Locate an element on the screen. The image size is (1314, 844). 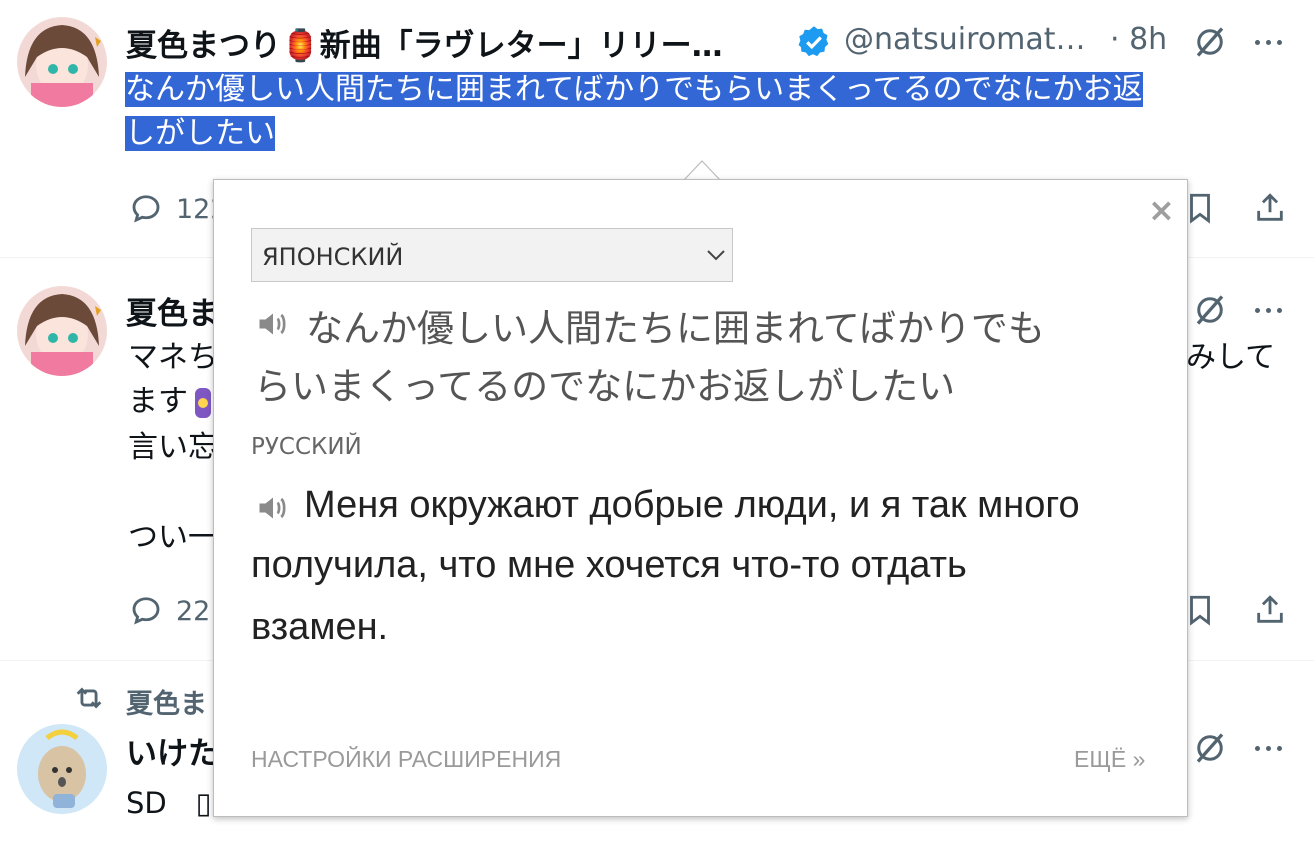
emoji-icon is located at coordinates (203, 403).